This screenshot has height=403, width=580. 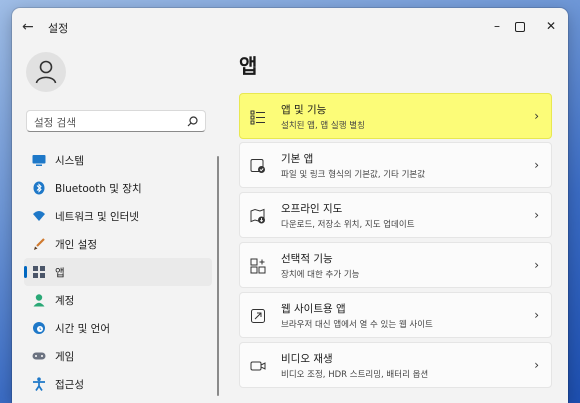 I want to click on page-title: 앱, so click(x=248, y=66).